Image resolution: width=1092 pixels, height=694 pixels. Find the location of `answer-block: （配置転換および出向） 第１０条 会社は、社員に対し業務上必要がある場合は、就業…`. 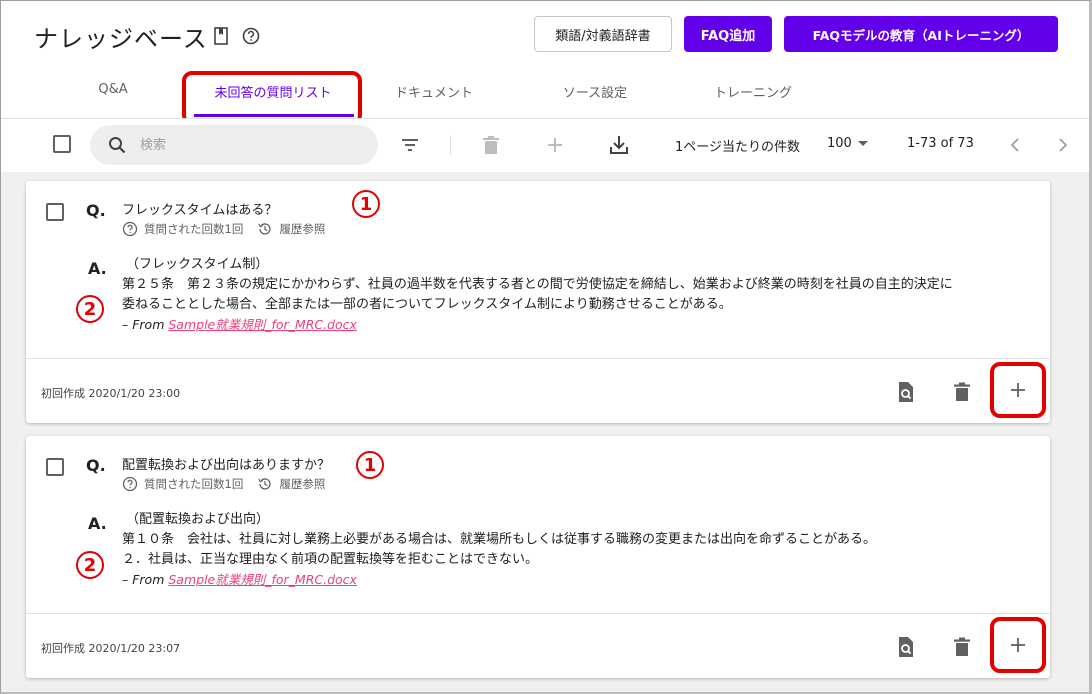

answer-block: （配置転換および出向） 第１０条 会社は、社員に対し業務上必要がある場合は、就業… is located at coordinates (582, 550).